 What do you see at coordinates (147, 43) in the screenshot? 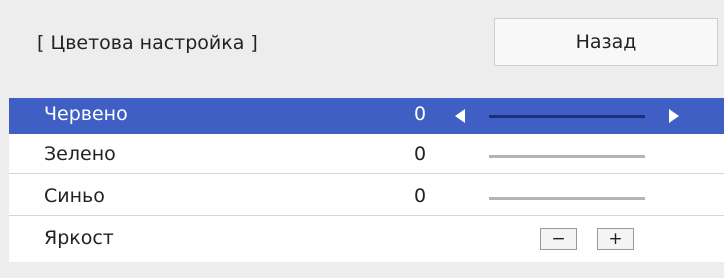
I see `page-title: [ Цветова настройка ]` at bounding box center [147, 43].